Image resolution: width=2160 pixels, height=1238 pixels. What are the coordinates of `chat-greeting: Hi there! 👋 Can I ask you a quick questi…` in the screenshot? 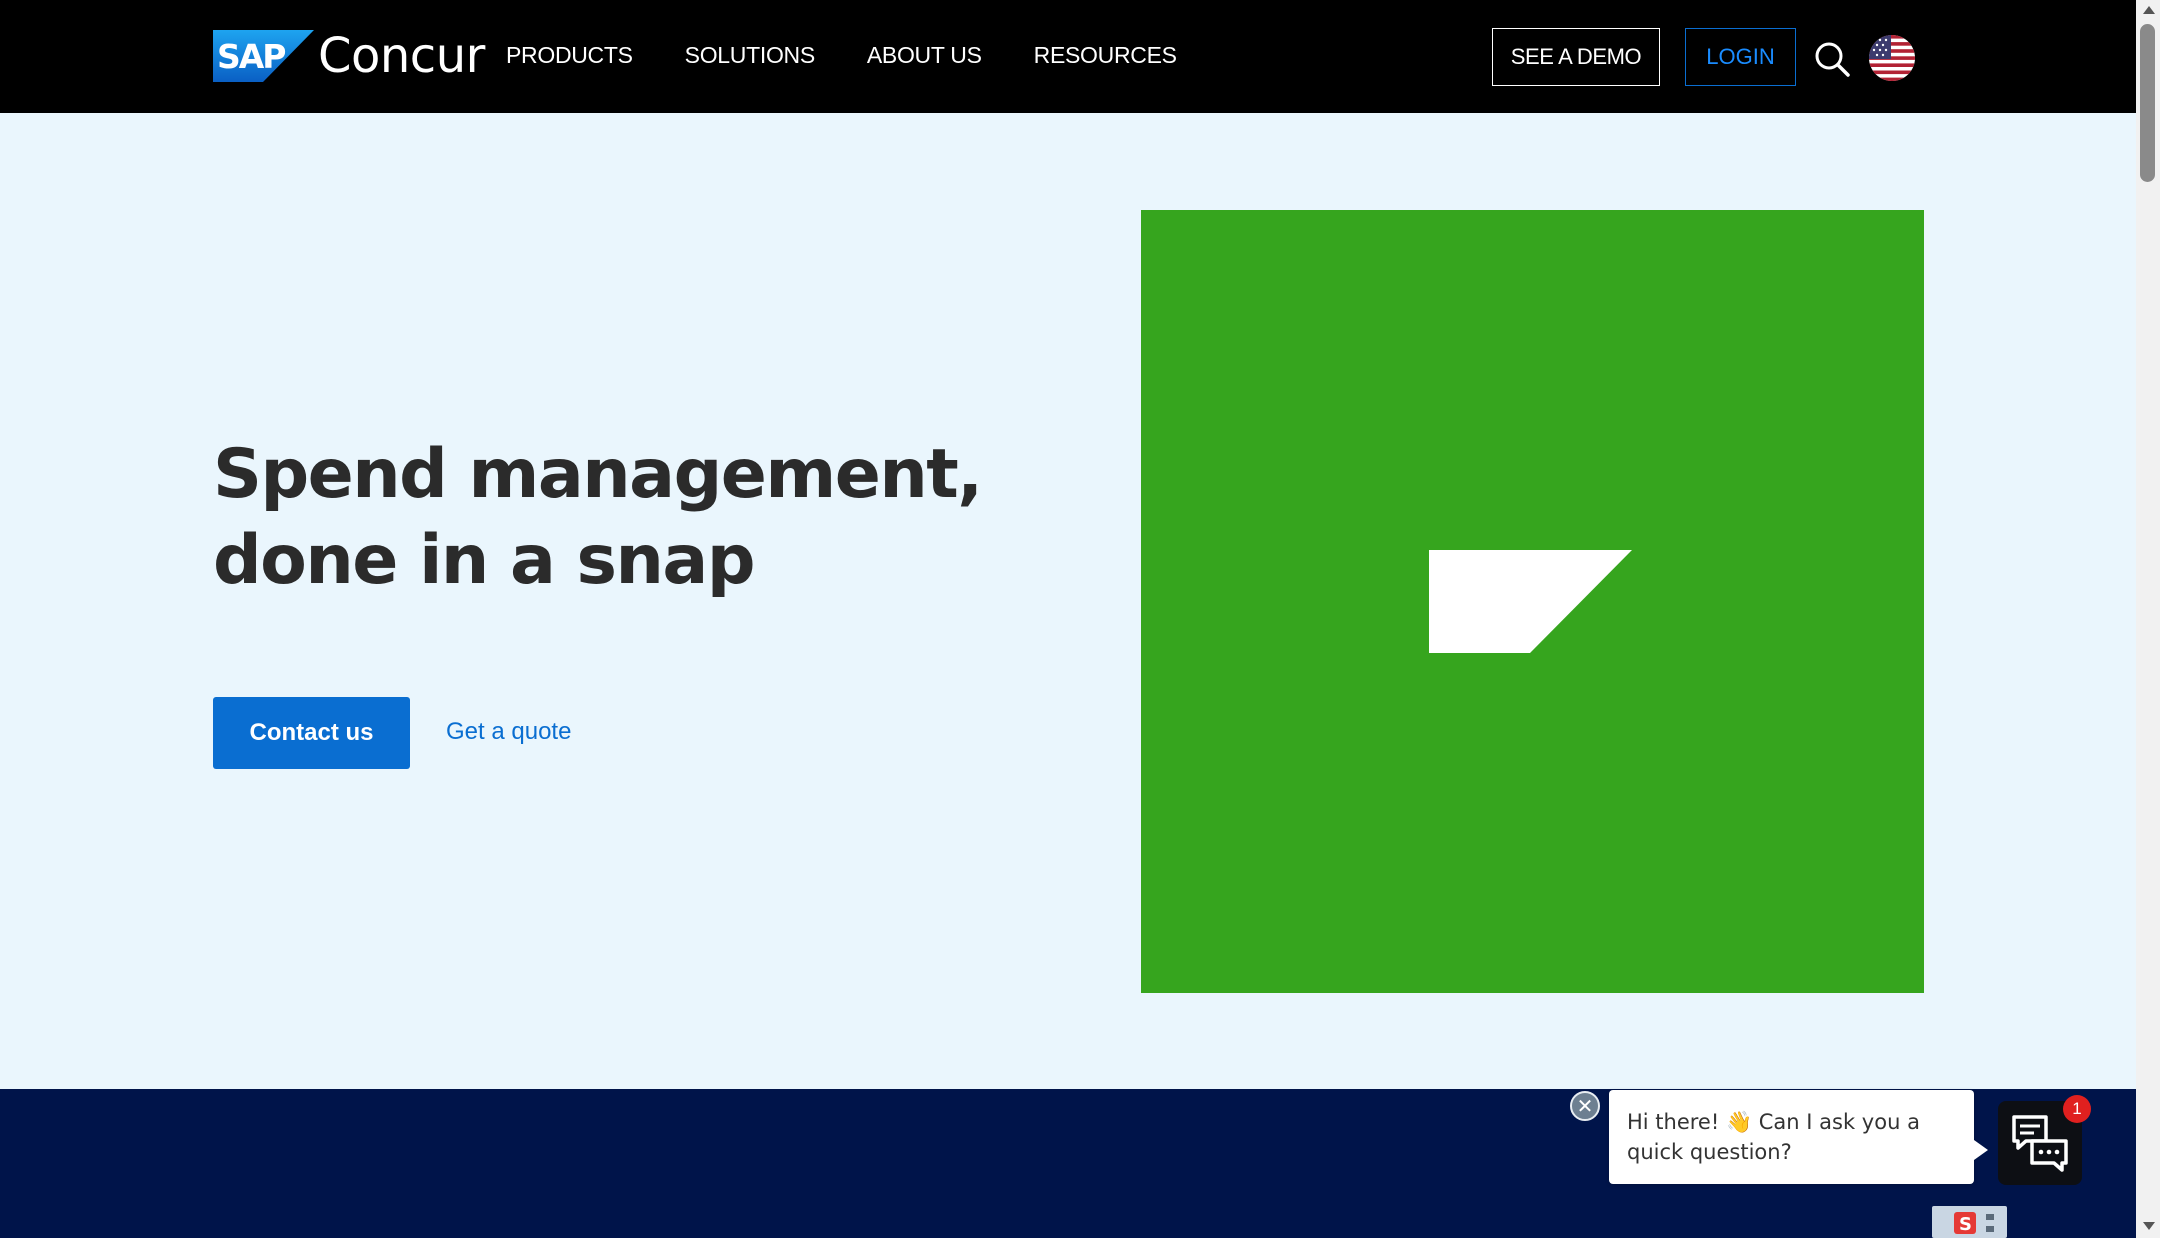 It's located at (1798, 1137).